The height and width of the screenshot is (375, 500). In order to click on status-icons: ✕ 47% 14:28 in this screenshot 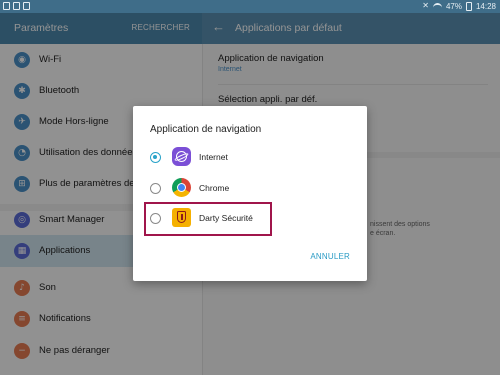, I will do `click(459, 6)`.